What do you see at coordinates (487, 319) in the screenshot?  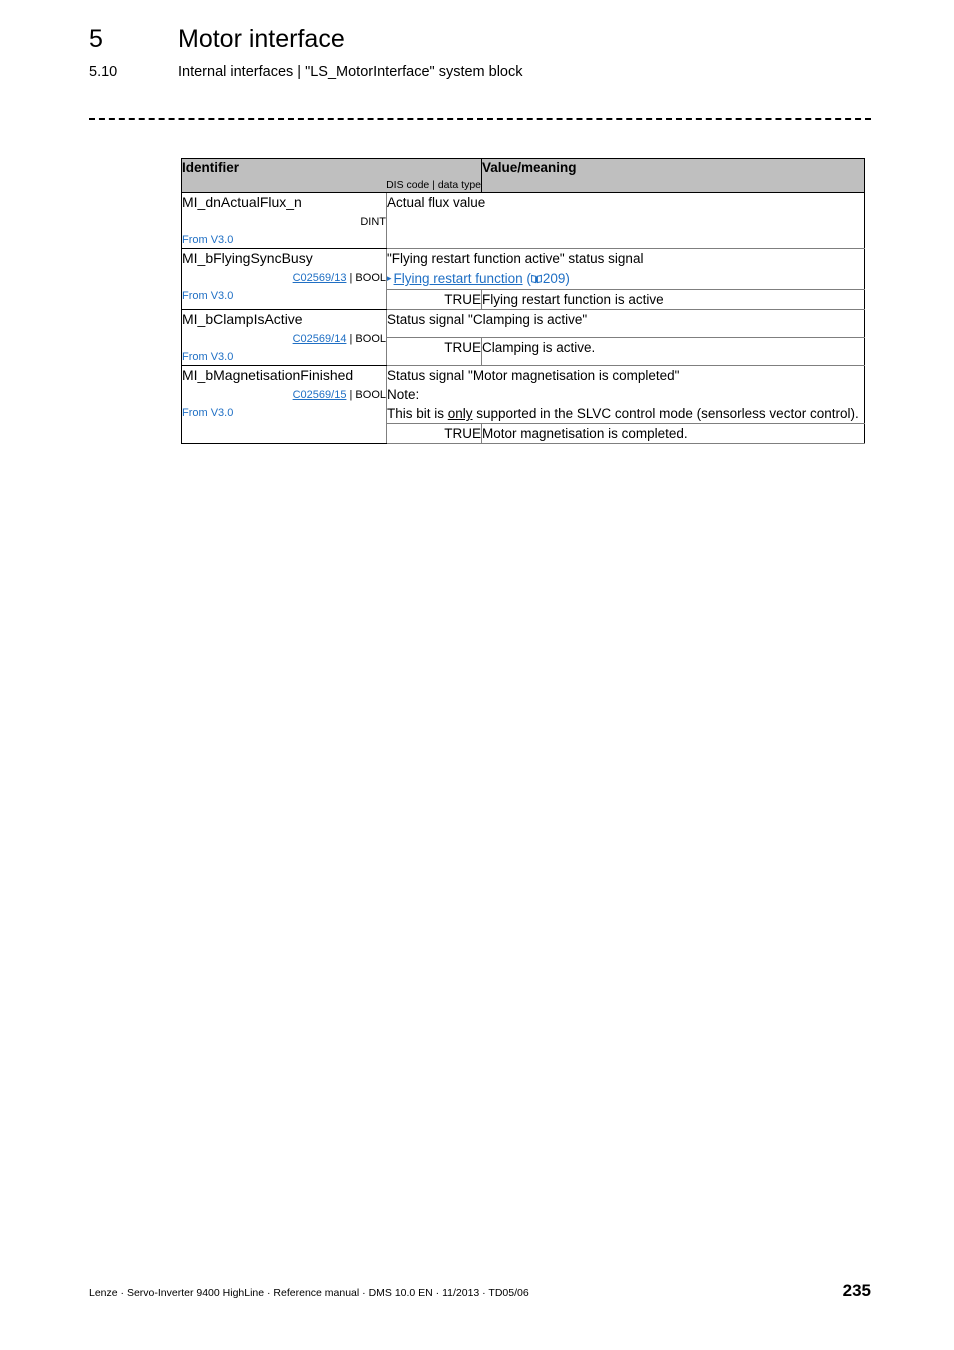 I see `value-description: Status signal "Clamping is active"` at bounding box center [487, 319].